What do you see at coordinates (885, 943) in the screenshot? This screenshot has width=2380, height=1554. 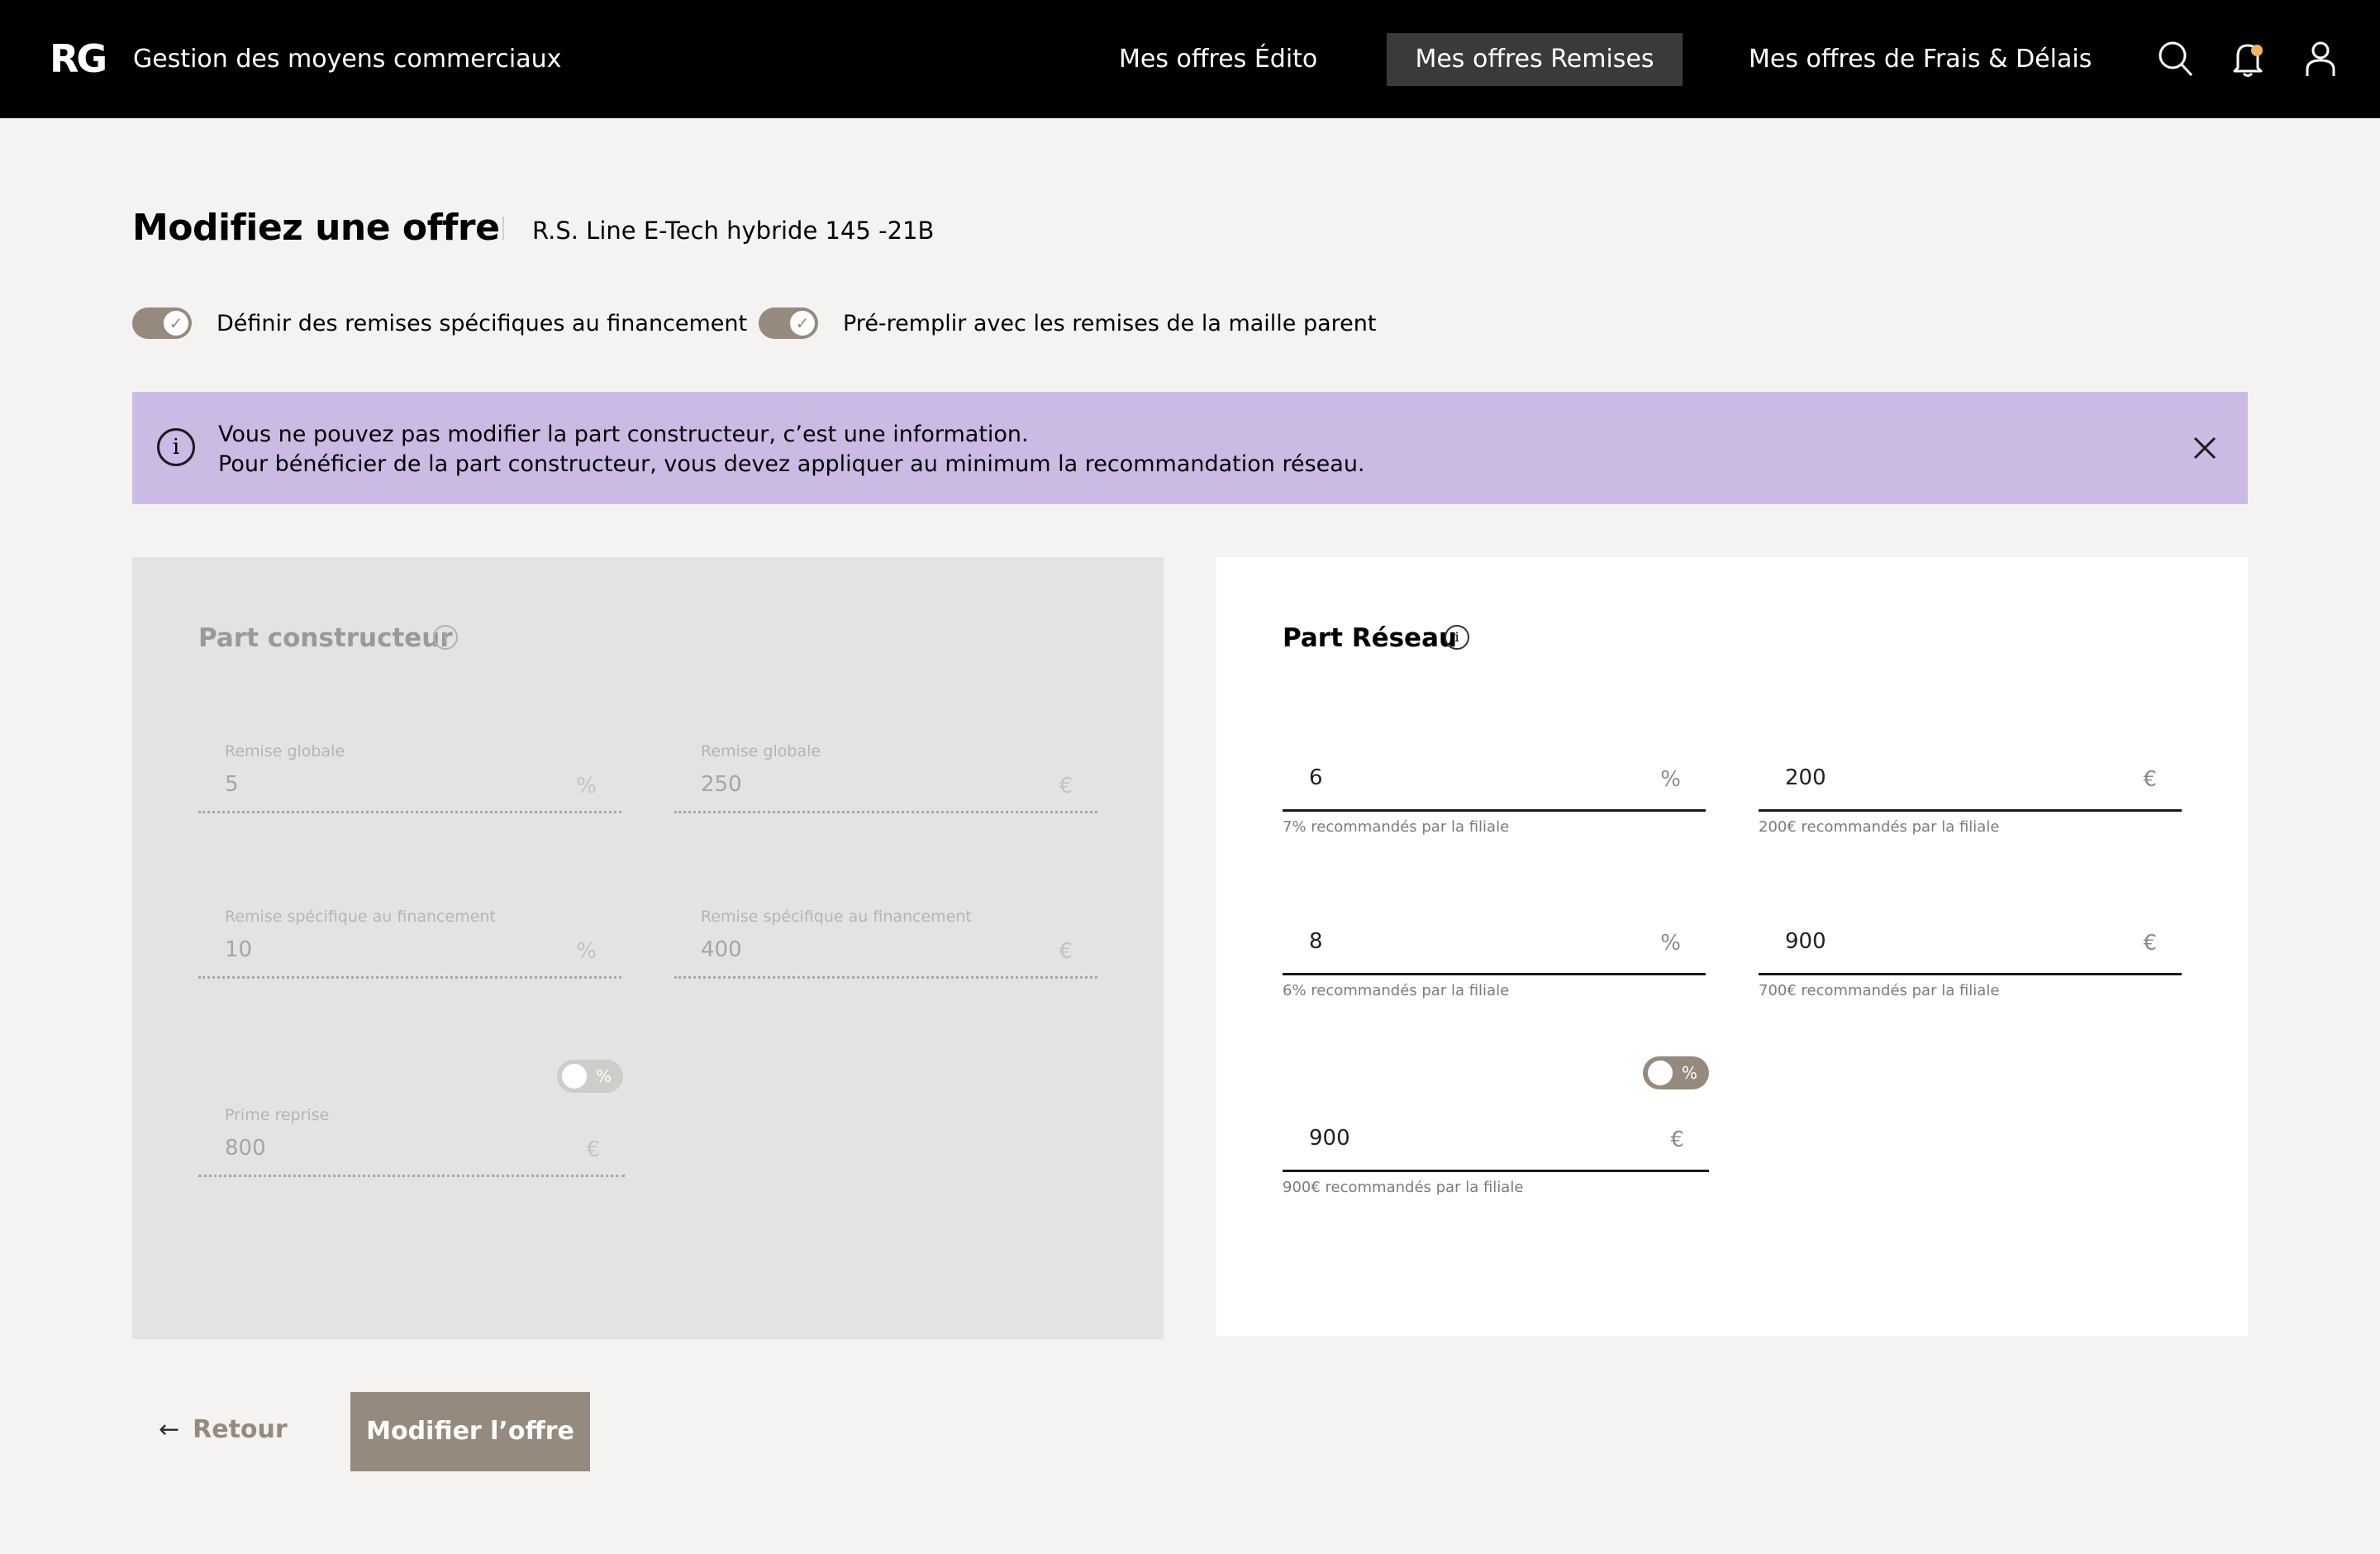 I see `constructeur-remise-financement-eur: Remise spécifique au financement 400 €` at bounding box center [885, 943].